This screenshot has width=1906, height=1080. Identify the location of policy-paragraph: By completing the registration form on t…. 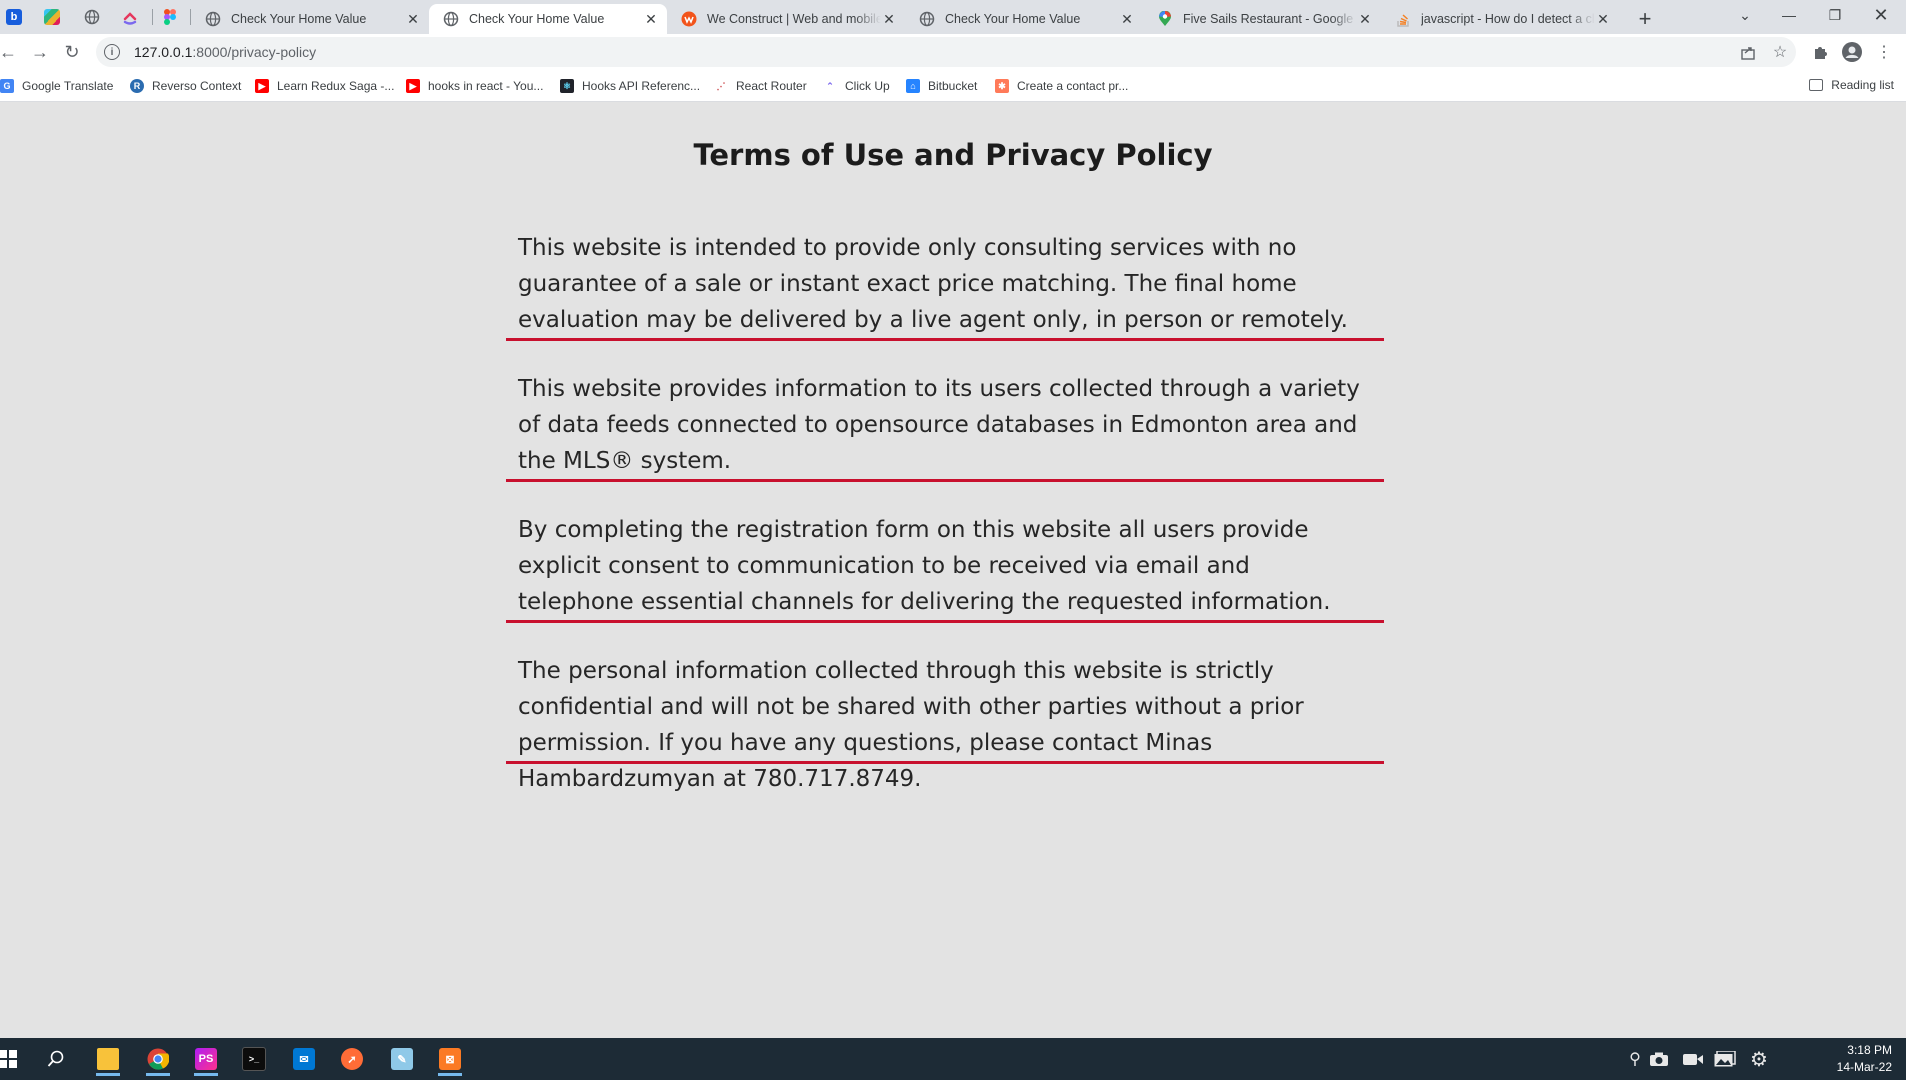
(924, 566).